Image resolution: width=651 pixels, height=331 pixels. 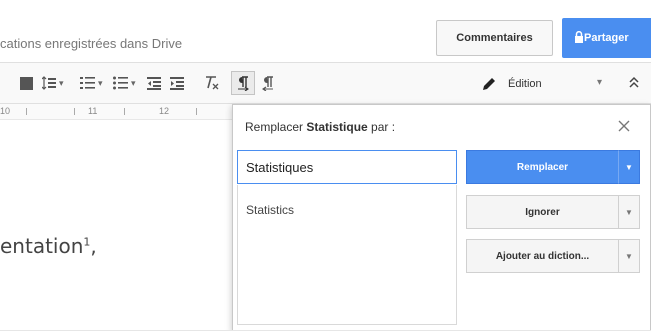 I want to click on decrease-indent-icon, so click(x=154, y=83).